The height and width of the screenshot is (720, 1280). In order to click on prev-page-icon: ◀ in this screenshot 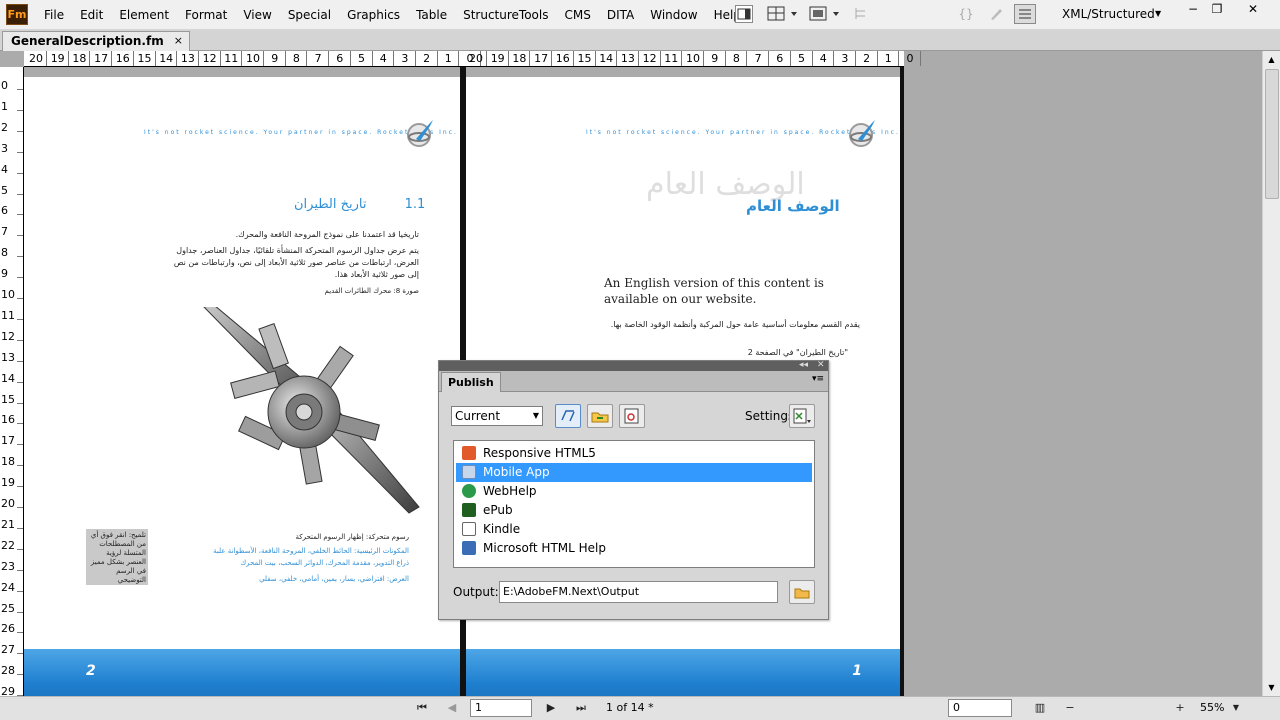, I will do `click(452, 708)`.